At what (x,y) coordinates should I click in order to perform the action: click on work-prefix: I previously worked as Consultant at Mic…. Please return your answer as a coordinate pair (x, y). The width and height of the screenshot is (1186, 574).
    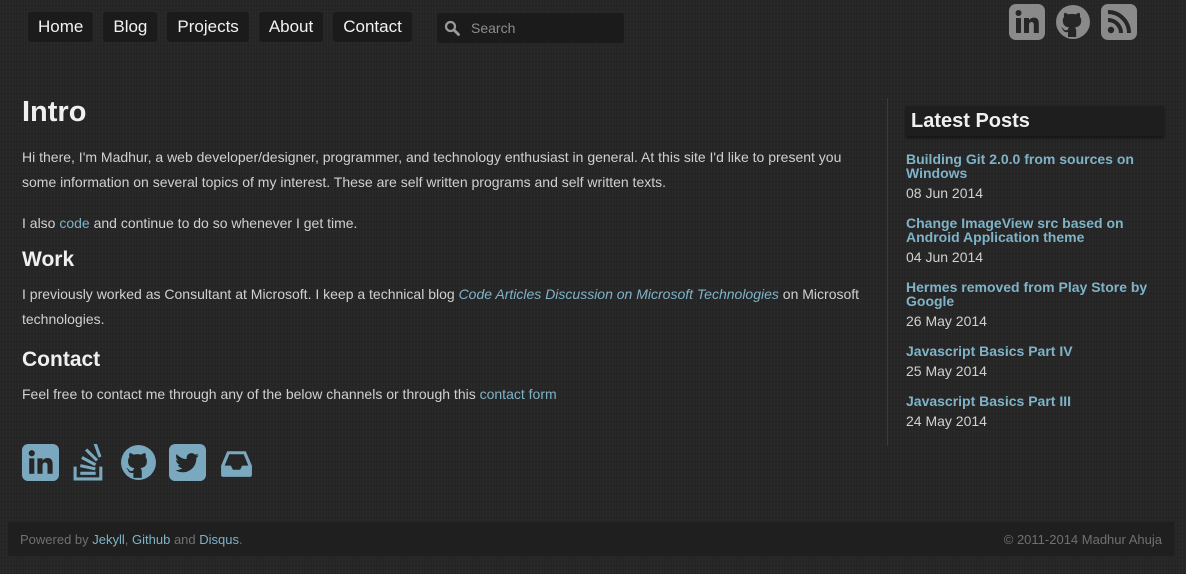
    Looking at the image, I should click on (240, 294).